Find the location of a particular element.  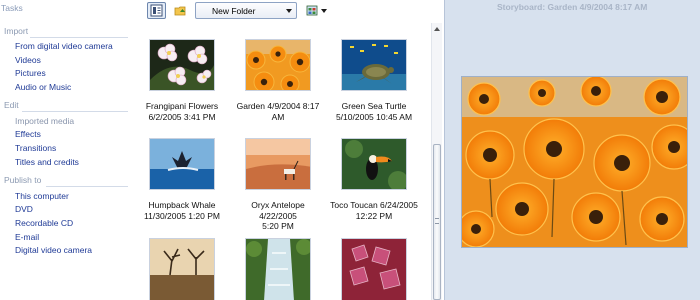

view-mode-icon is located at coordinates (156, 10).